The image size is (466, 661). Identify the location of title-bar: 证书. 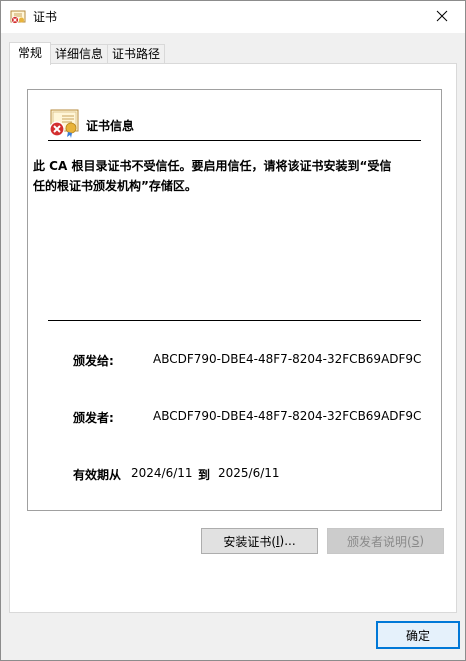
(233, 17).